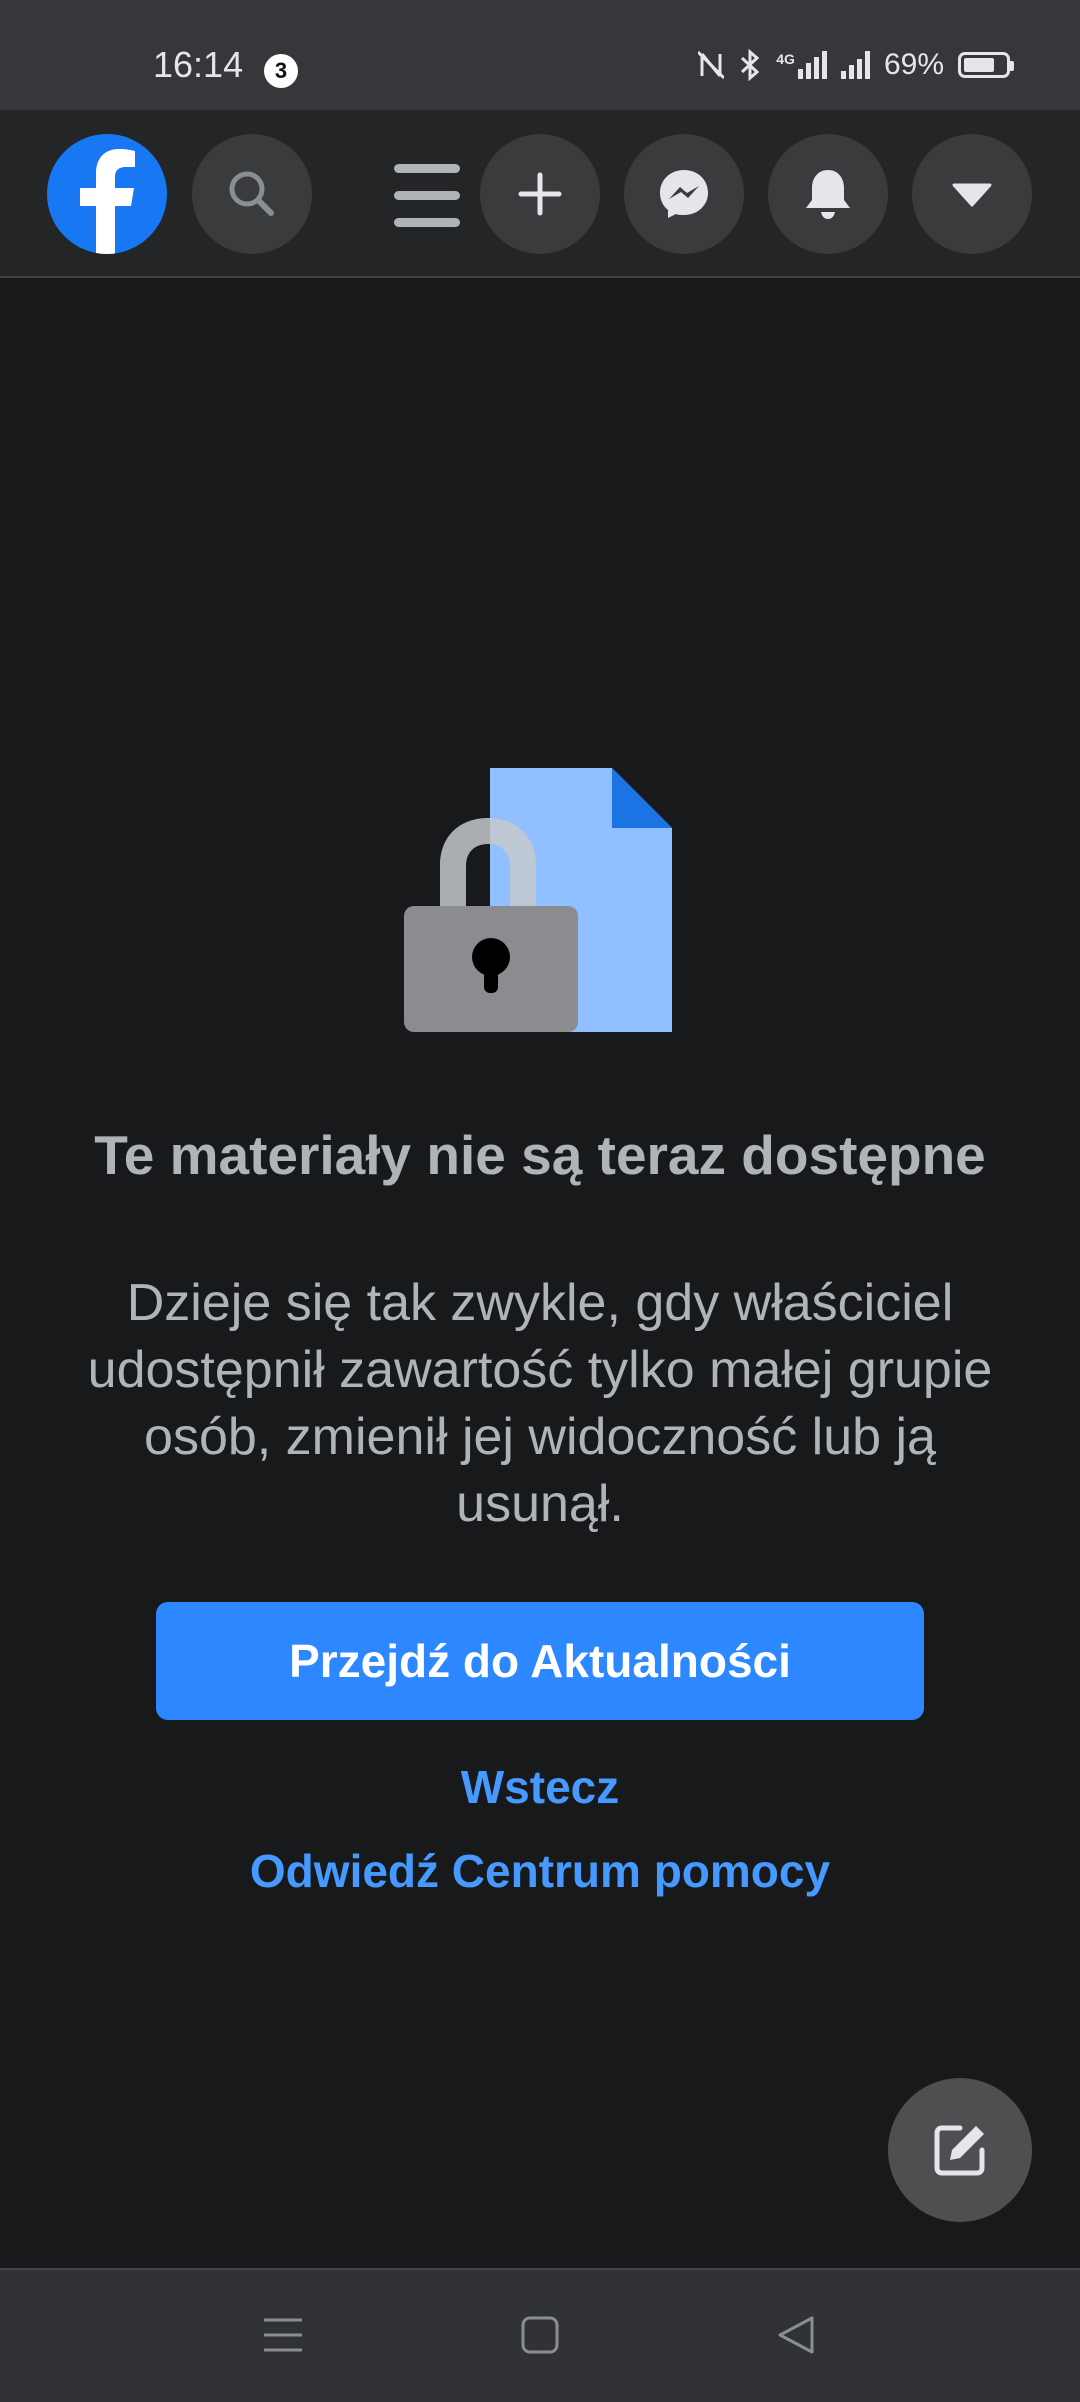 The height and width of the screenshot is (2402, 1080). What do you see at coordinates (427, 168) in the screenshot?
I see `menu-icon` at bounding box center [427, 168].